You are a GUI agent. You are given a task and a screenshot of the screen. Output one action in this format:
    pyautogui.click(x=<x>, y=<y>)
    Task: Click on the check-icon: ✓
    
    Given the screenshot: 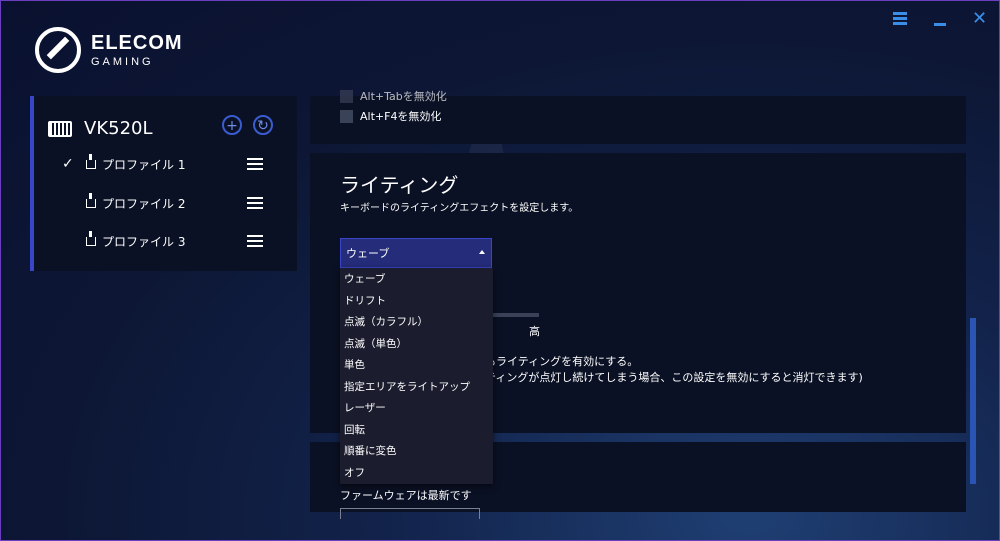 What is the action you would take?
    pyautogui.click(x=68, y=164)
    